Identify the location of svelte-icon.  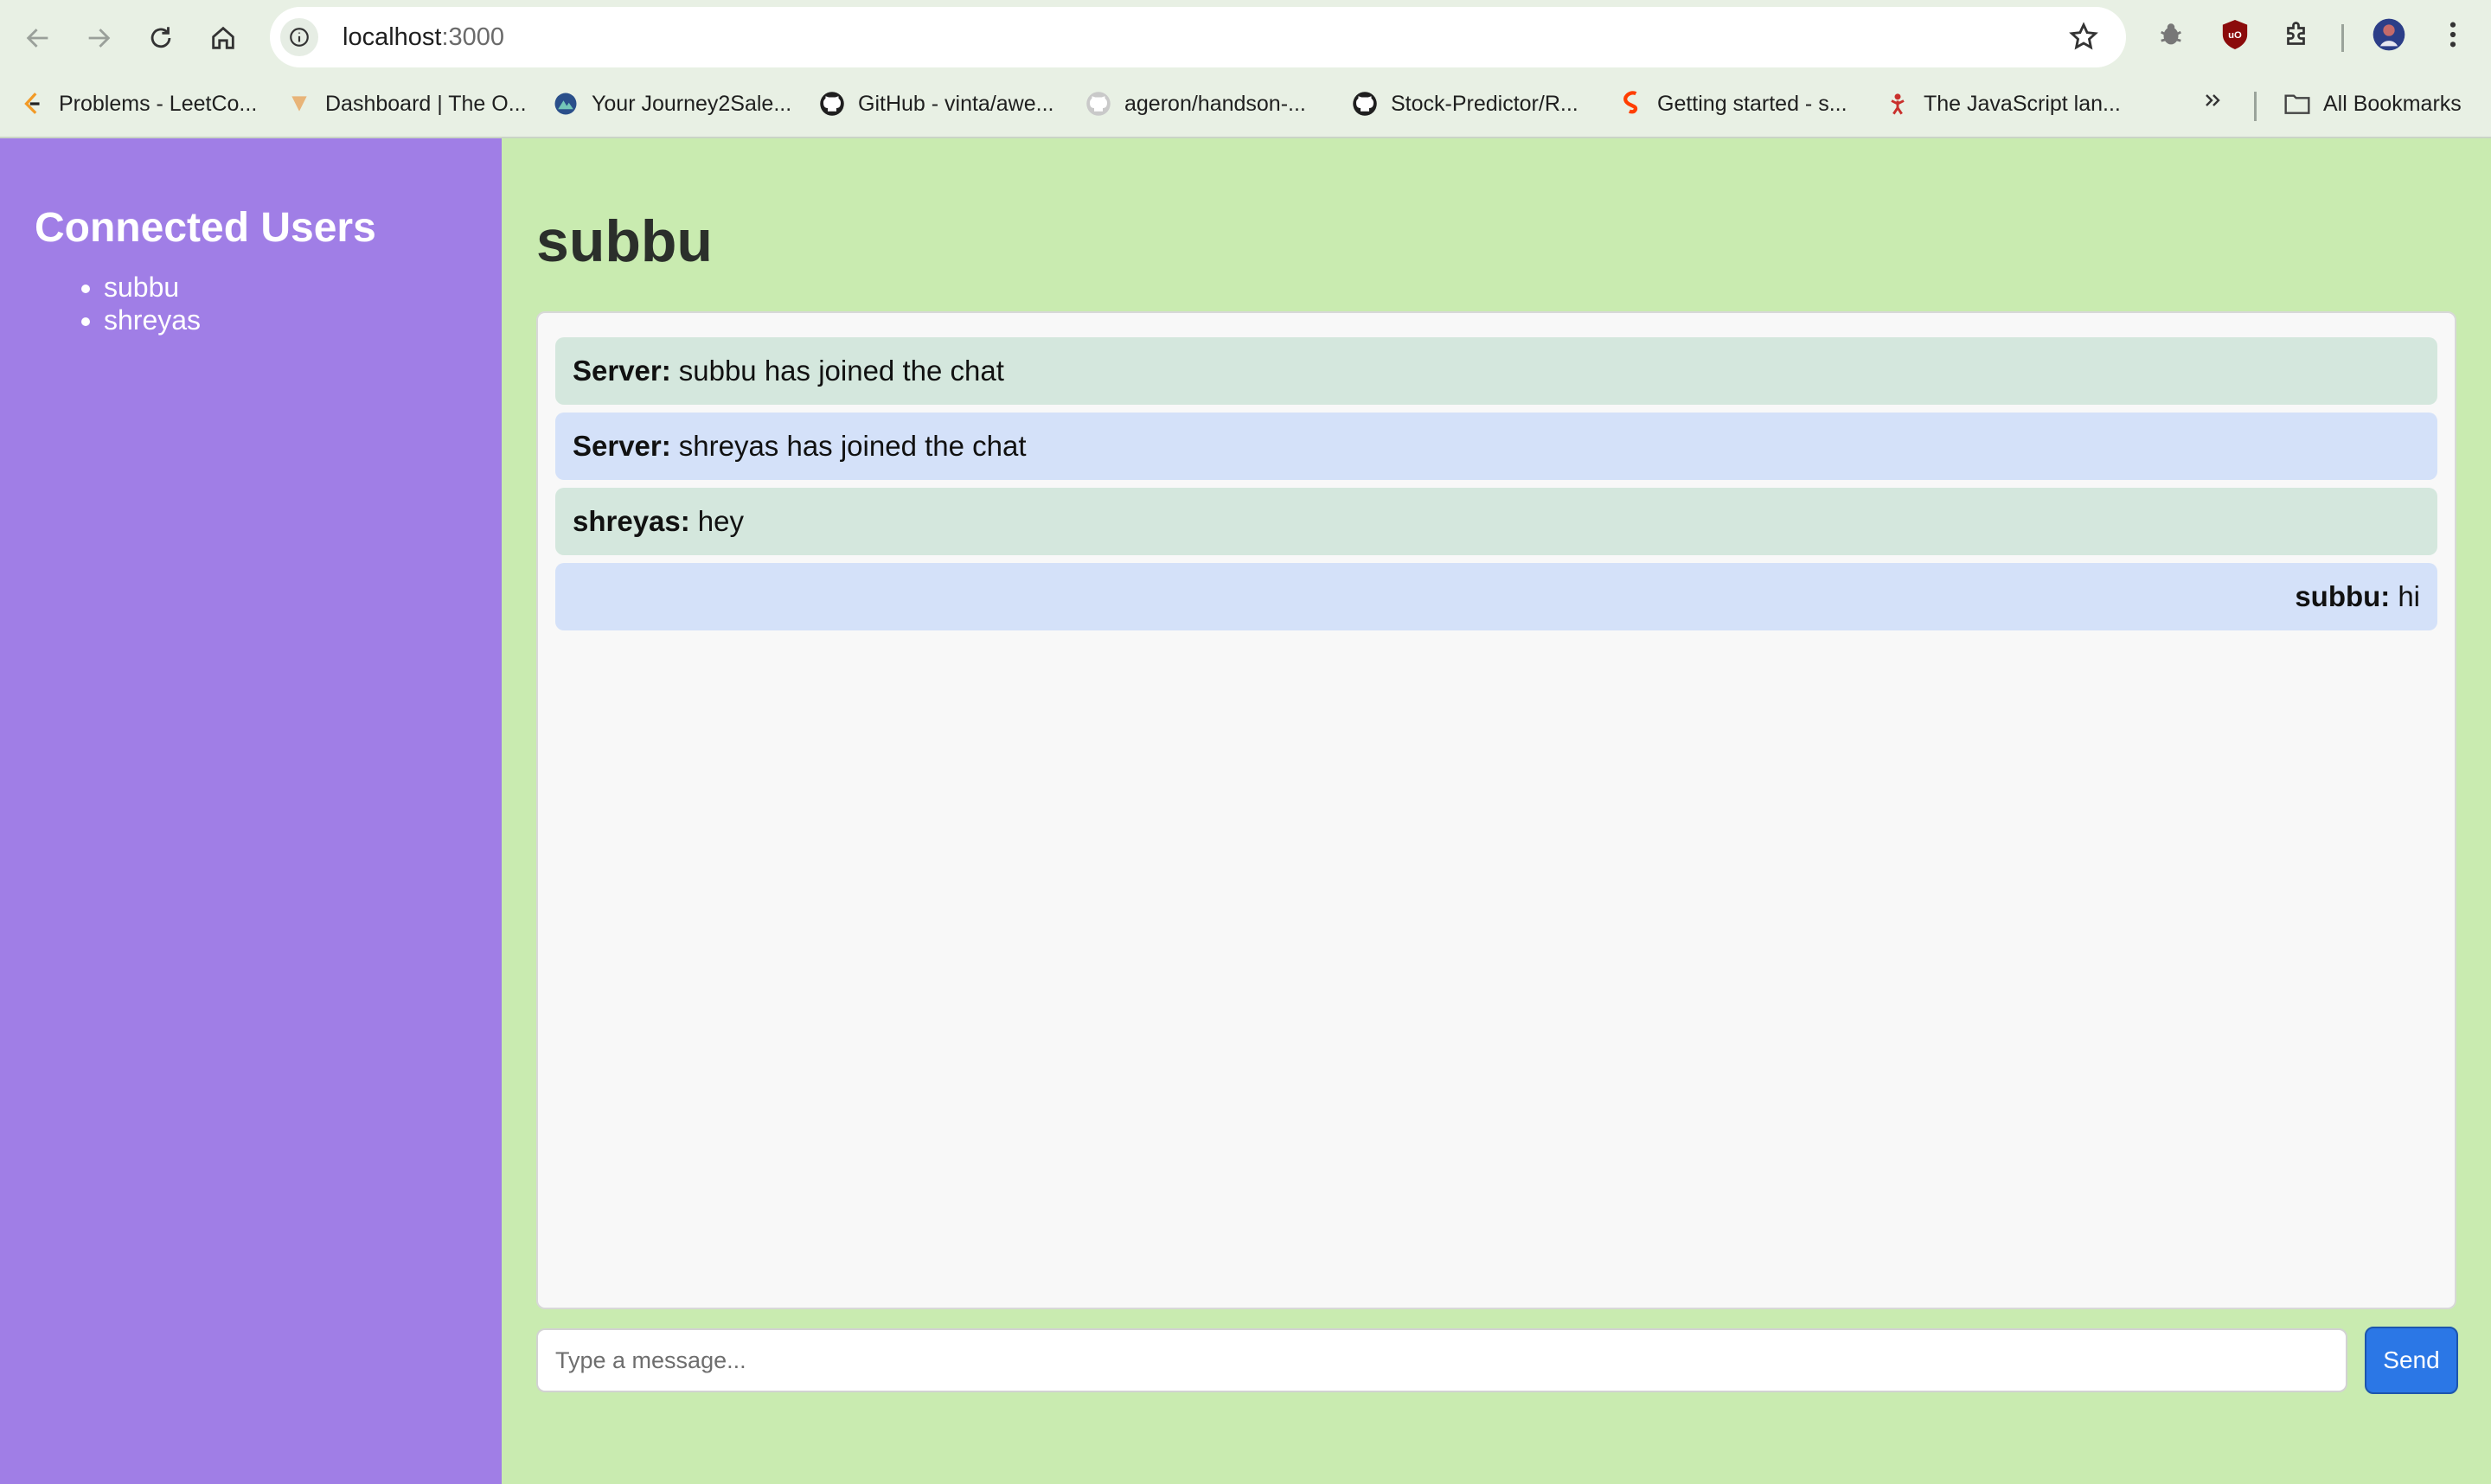
(1631, 104).